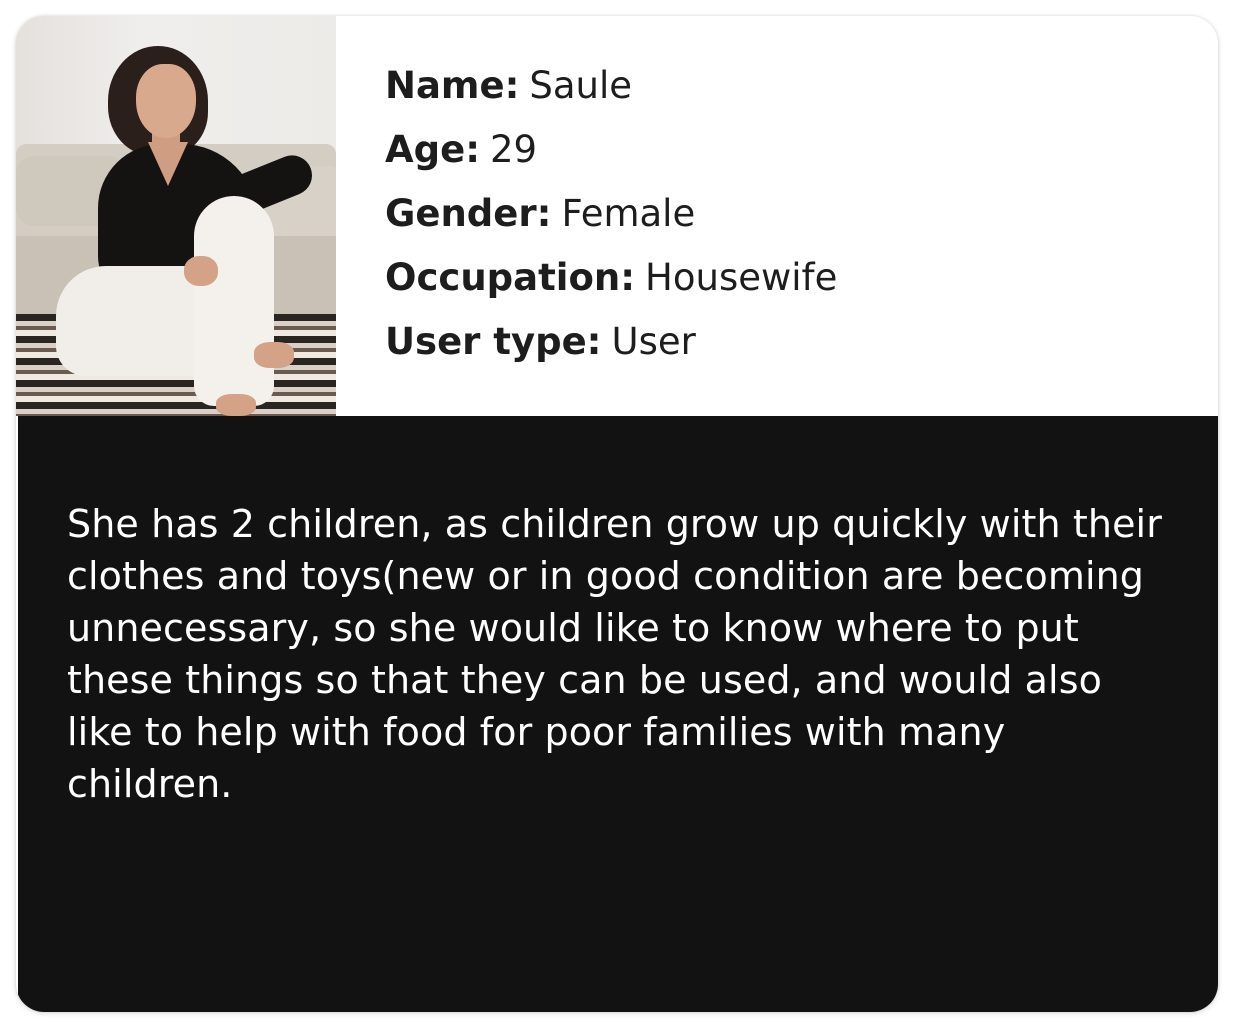 This screenshot has height=1028, width=1234. Describe the element at coordinates (176, 216) in the screenshot. I see `persona-photo` at that location.